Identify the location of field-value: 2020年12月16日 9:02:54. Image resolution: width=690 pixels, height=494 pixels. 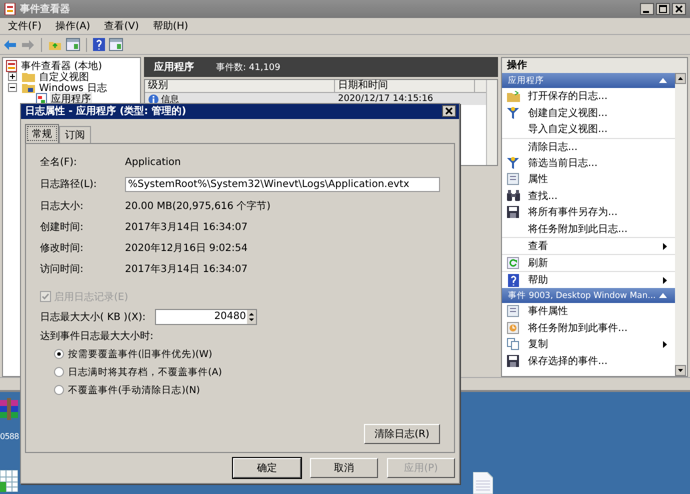
(187, 248).